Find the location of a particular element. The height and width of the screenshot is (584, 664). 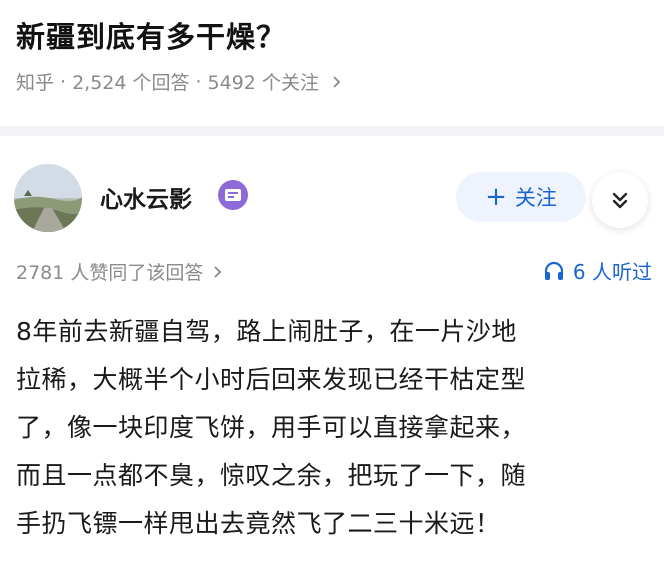

expand-more-button is located at coordinates (620, 200).